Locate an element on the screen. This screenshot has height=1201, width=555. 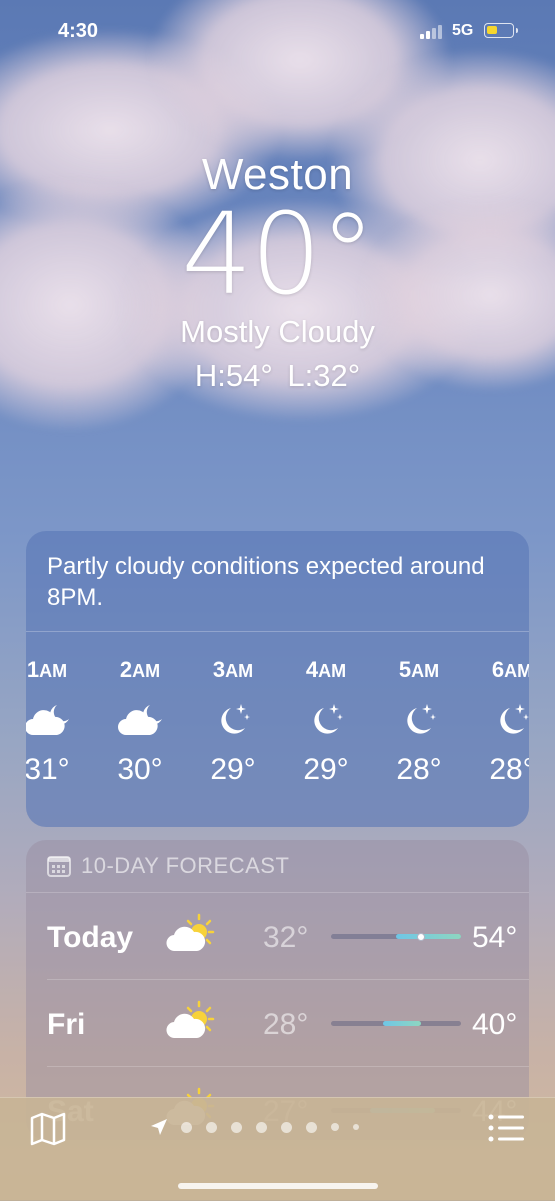
hour-number: 4 is located at coordinates (312, 669).